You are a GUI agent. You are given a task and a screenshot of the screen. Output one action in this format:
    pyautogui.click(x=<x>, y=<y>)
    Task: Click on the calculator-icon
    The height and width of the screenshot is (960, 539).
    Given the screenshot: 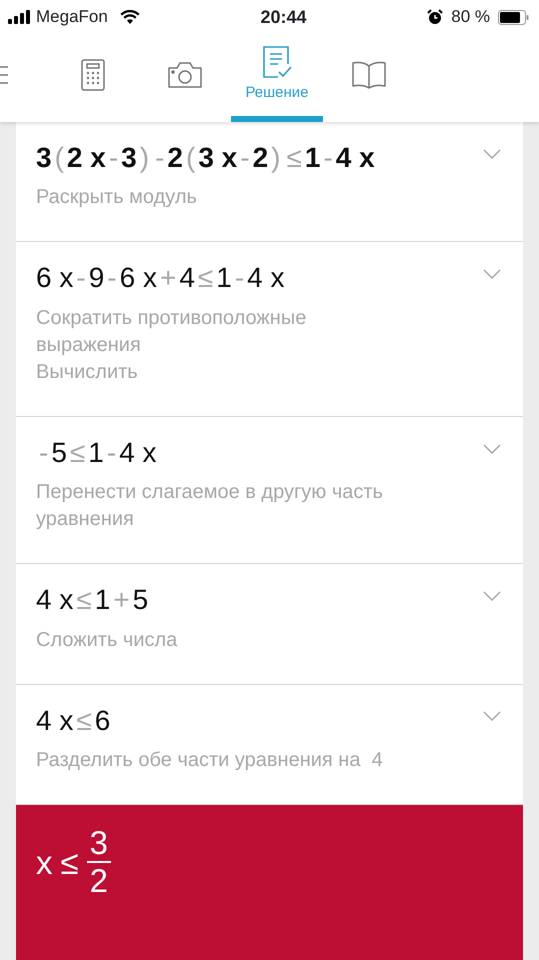 What is the action you would take?
    pyautogui.click(x=93, y=75)
    